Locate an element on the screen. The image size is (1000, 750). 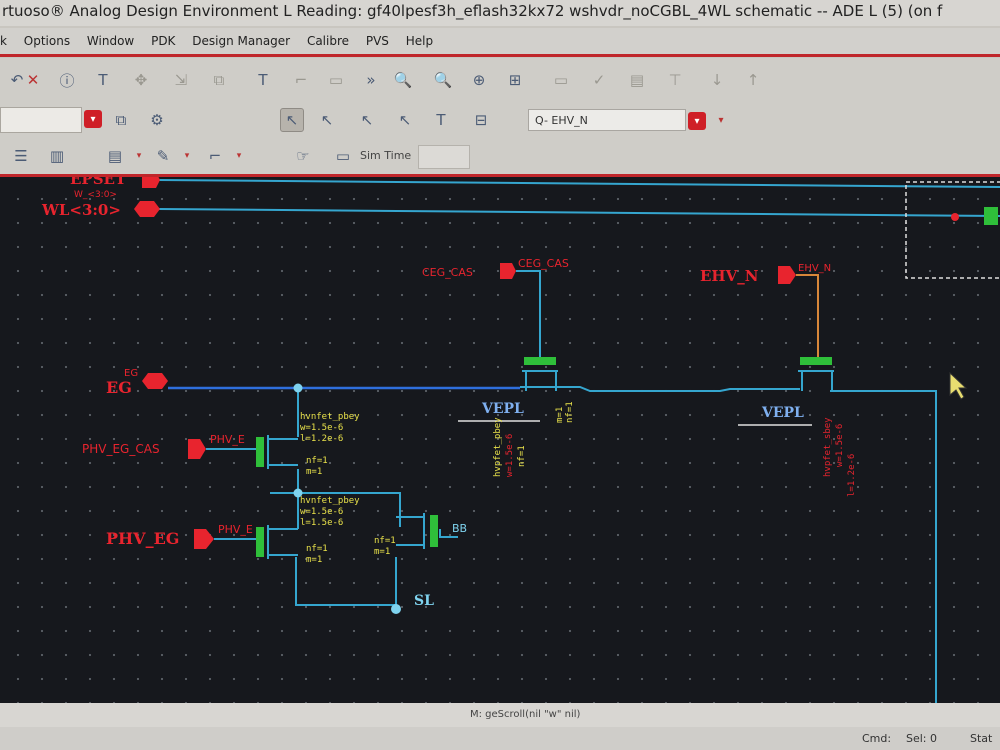
t1-properties: hvnfet_pbey w=1.5e-6 l=1.2e-6 nf=1 m=1 is located at coordinates (330, 444).